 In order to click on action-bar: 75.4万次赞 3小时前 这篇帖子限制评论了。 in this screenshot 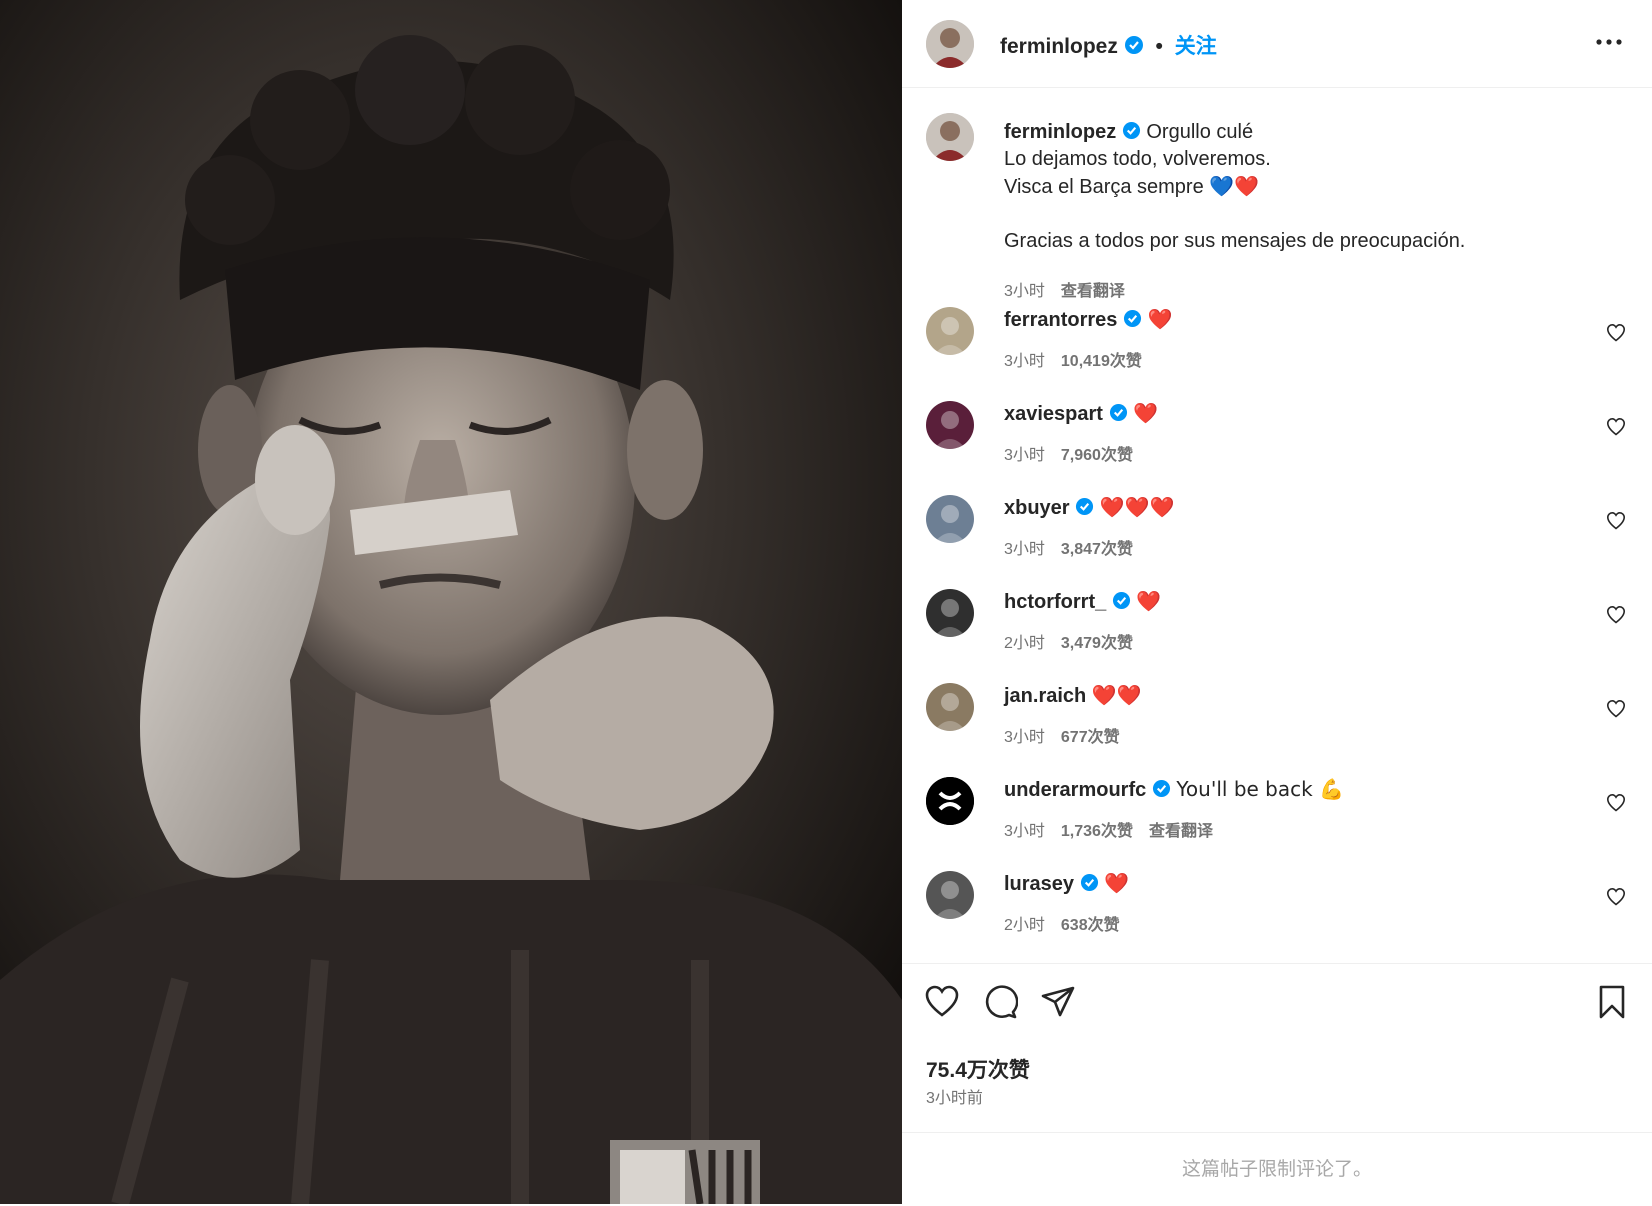, I will do `click(1277, 1083)`.